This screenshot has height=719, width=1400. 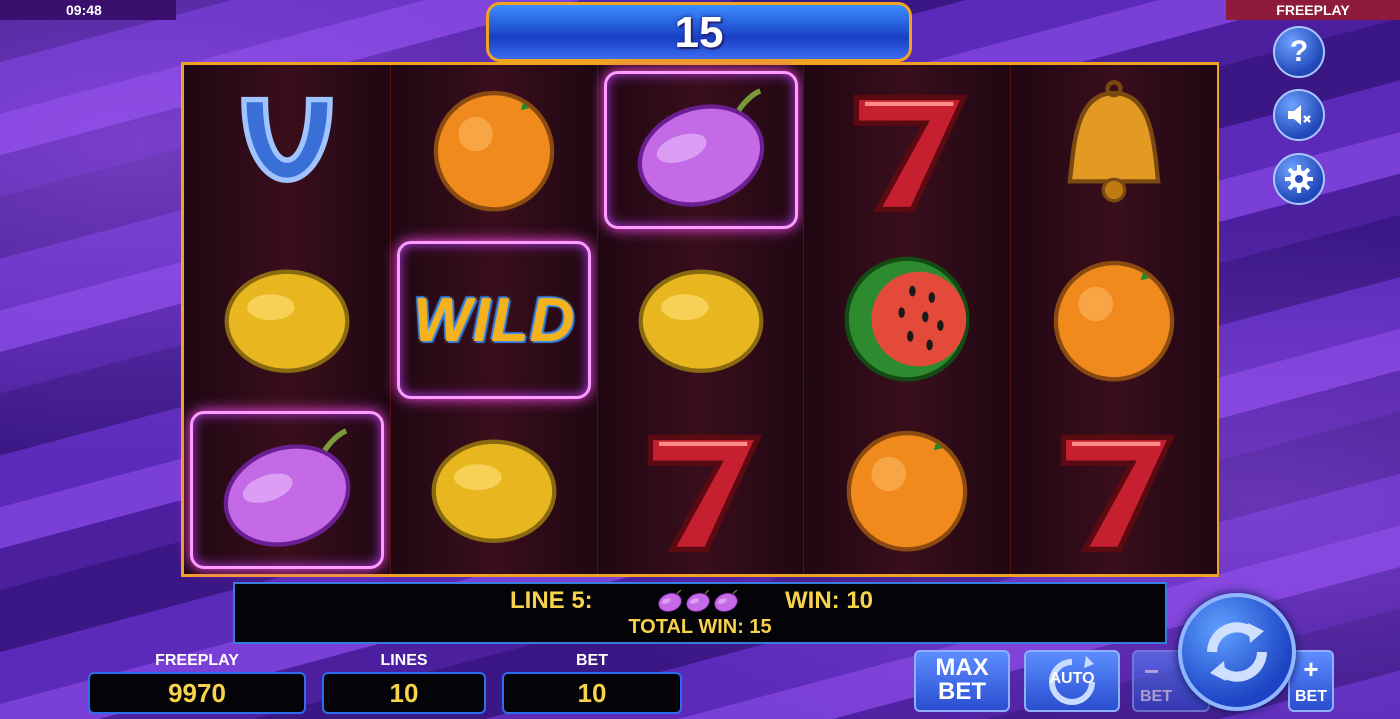 I want to click on plus-icon: +, so click(x=1311, y=669).